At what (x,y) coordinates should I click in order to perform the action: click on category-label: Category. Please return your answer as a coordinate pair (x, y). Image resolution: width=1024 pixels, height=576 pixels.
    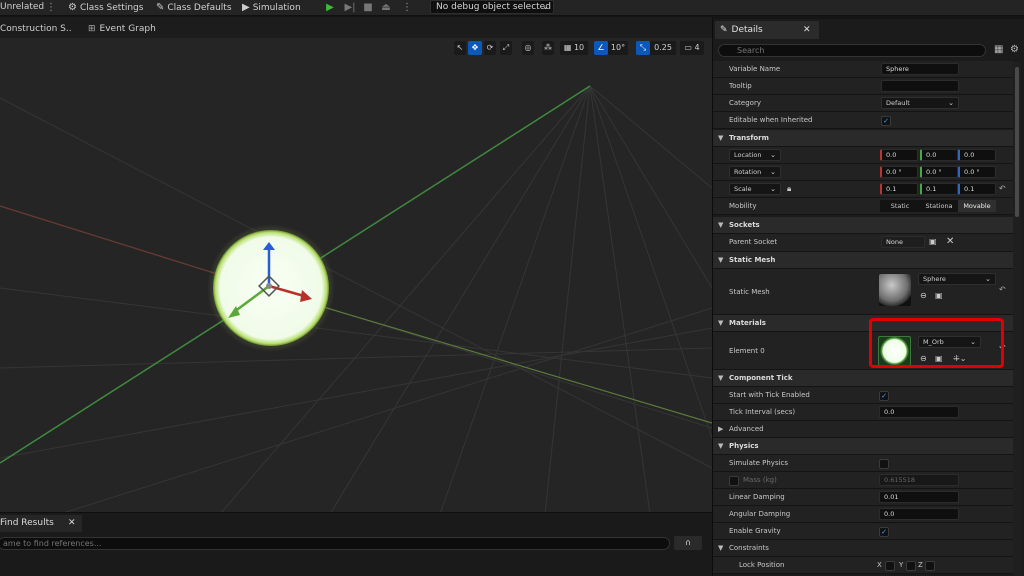
    Looking at the image, I should click on (745, 103).